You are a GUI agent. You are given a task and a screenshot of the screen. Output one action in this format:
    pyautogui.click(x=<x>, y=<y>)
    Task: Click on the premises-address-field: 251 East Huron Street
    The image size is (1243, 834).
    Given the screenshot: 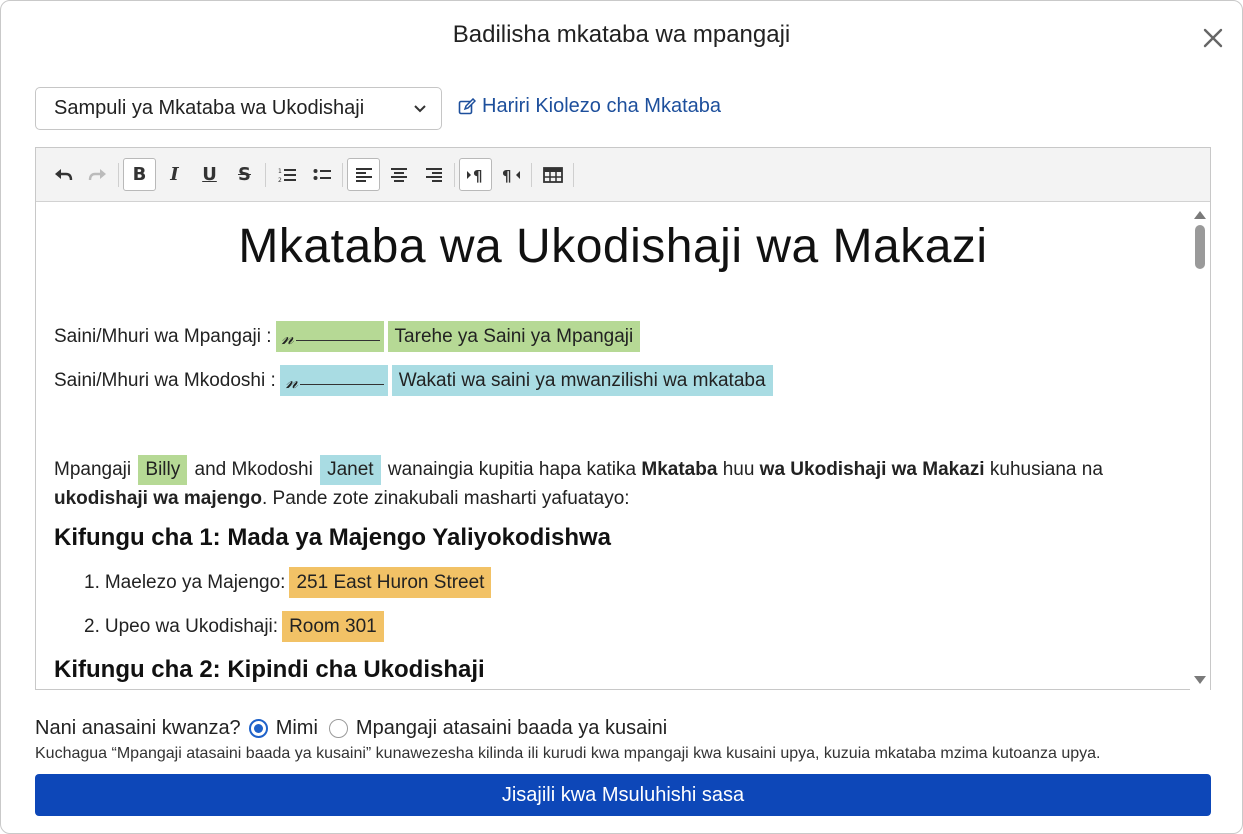 What is the action you would take?
    pyautogui.click(x=390, y=582)
    